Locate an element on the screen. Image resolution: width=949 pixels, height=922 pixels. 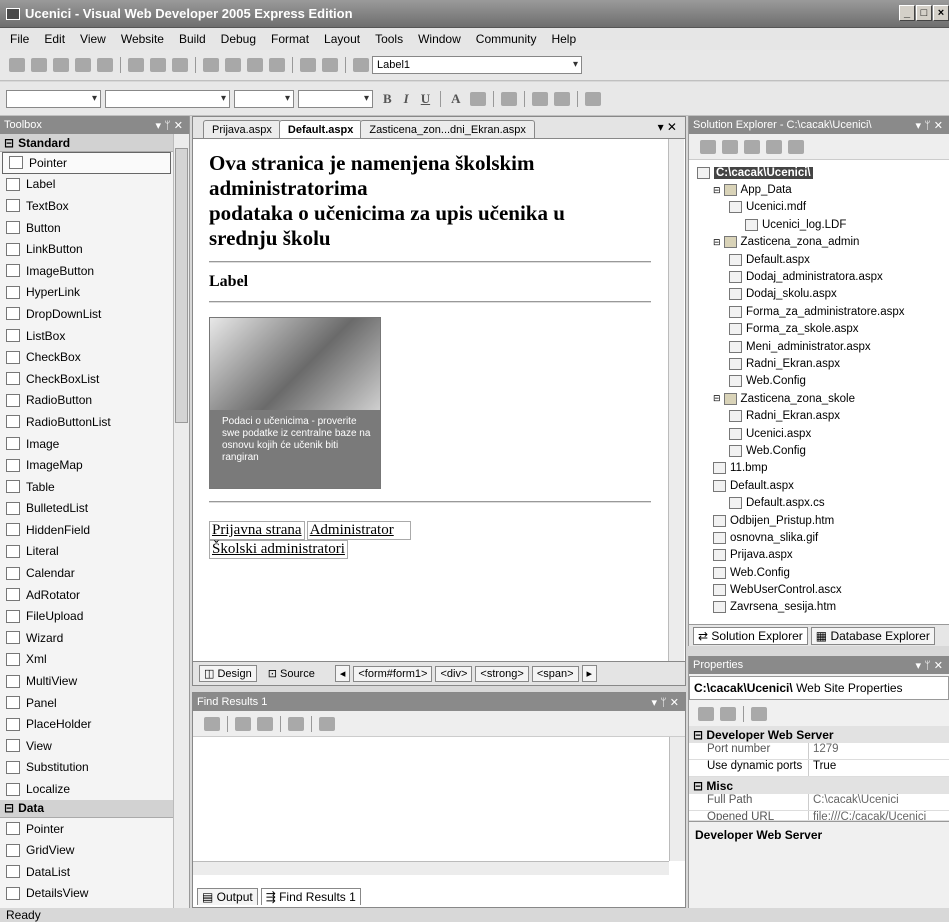
copy-website-icon is located at coordinates (774, 146).